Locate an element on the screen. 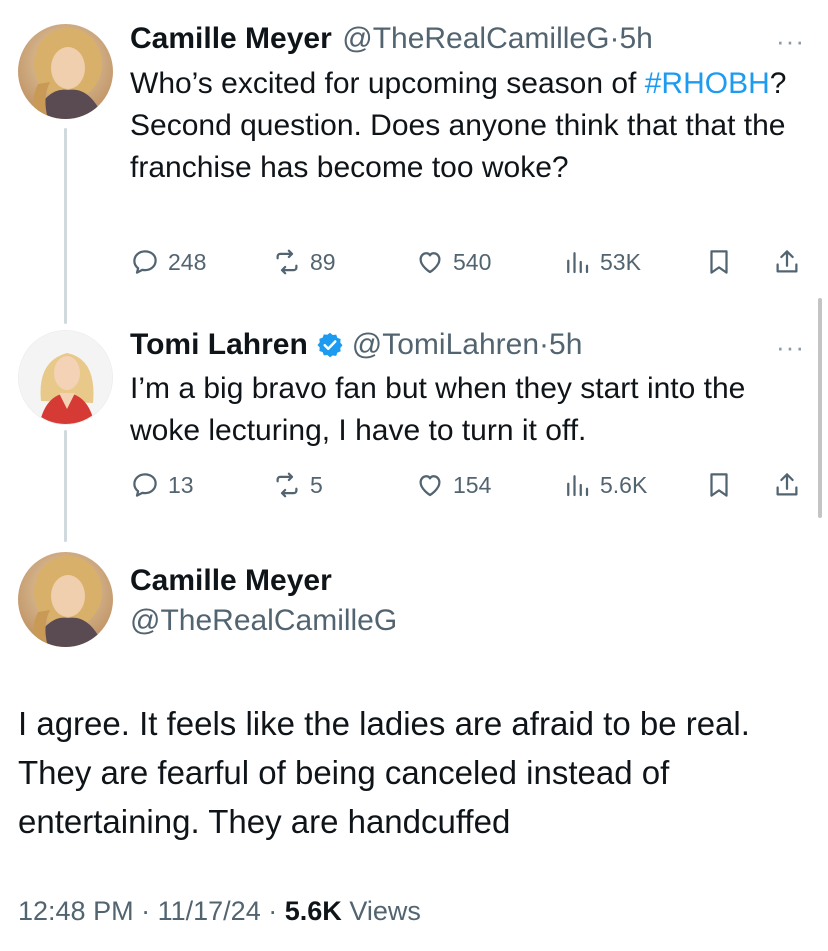 The height and width of the screenshot is (951, 828). views-label: Views is located at coordinates (385, 911).